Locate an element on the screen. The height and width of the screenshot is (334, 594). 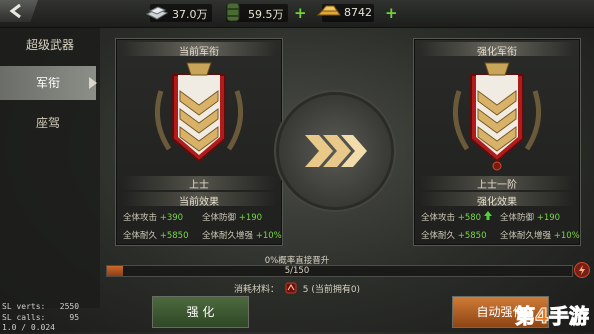
stat-attack: 全体攻击 +390 is located at coordinates (153, 218).